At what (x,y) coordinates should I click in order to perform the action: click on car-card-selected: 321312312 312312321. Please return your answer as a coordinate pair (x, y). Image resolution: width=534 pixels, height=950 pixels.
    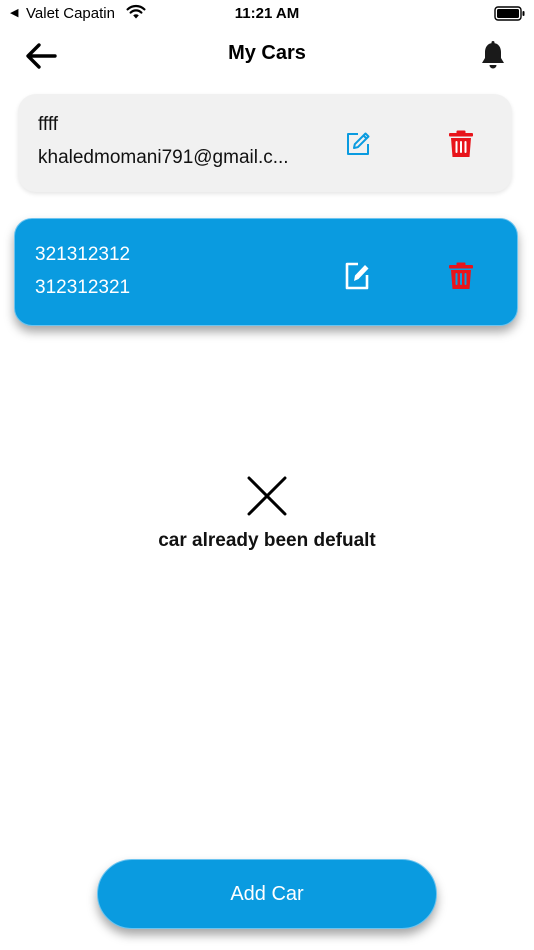
    Looking at the image, I should click on (266, 272).